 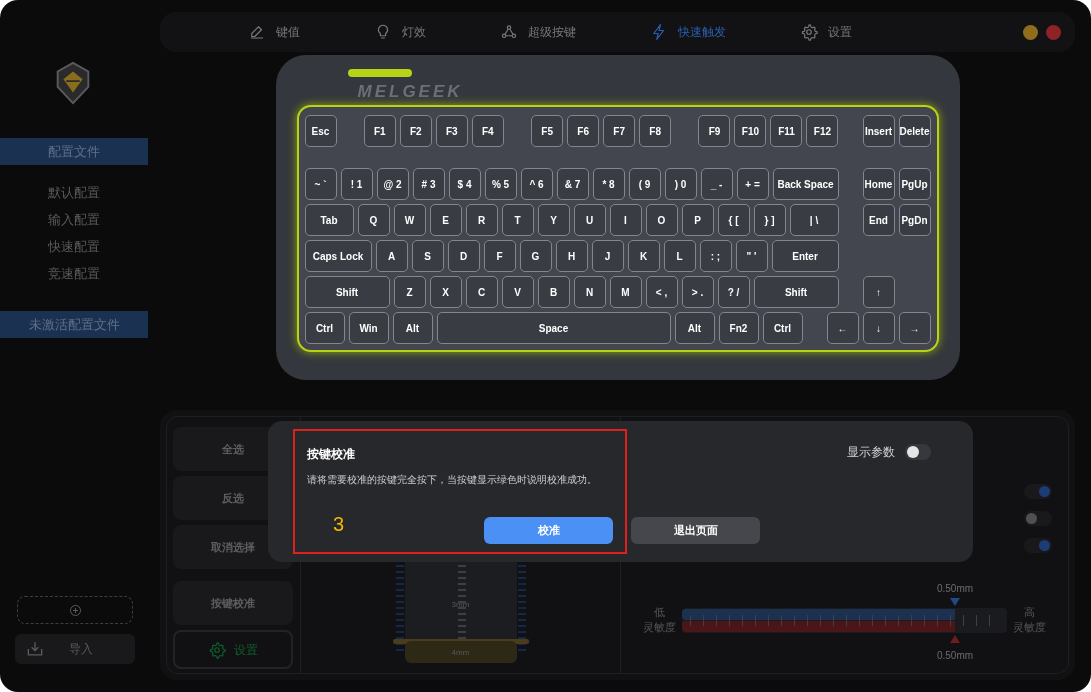 I want to click on key: + =, so click(x=752, y=184).